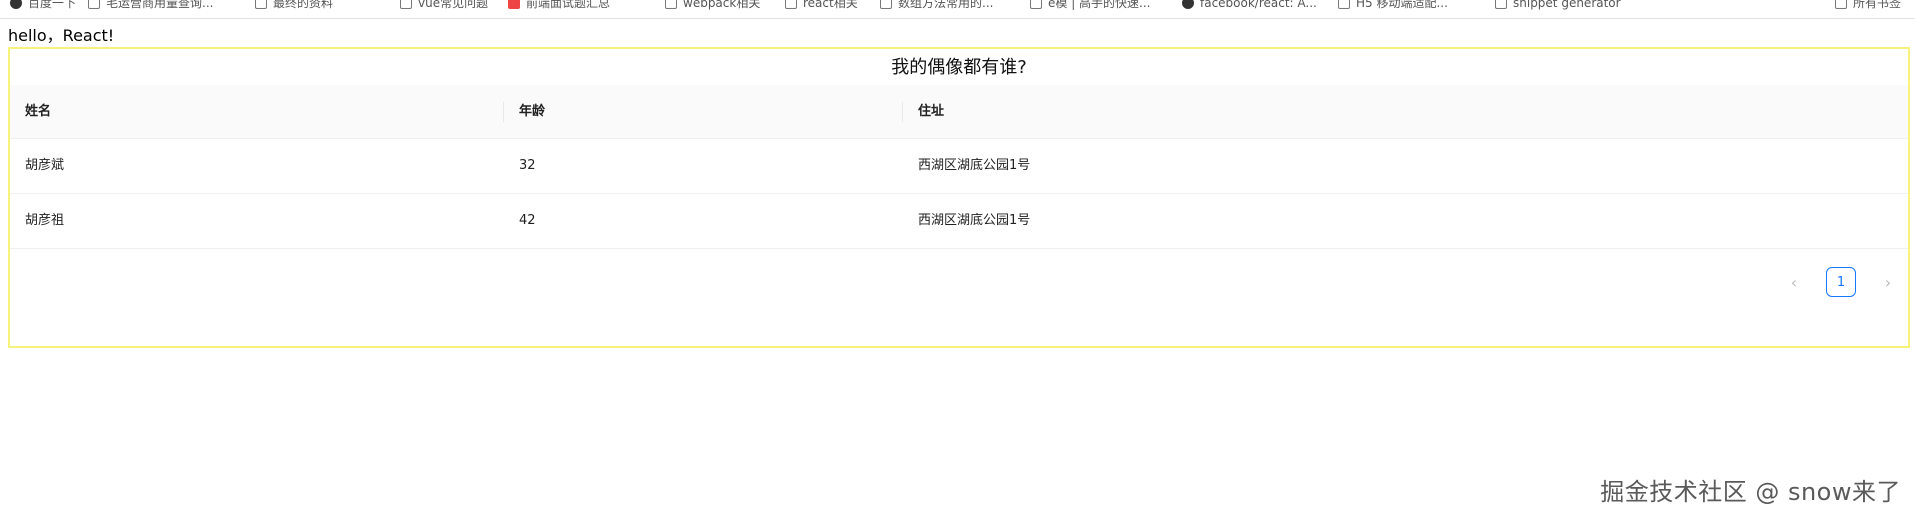 This screenshot has width=1915, height=518. I want to click on table-row: 胡彦祖 42 西湖区湖底公园1号, so click(959, 221).